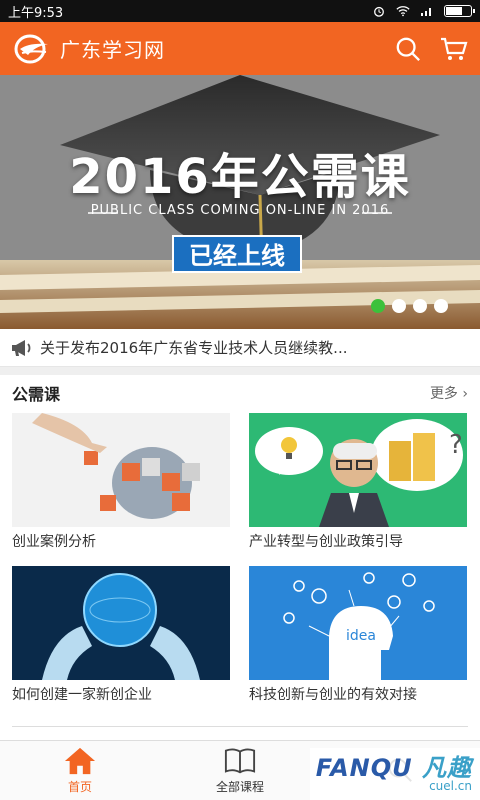 The height and width of the screenshot is (800, 480). I want to click on divider, so click(240, 726).